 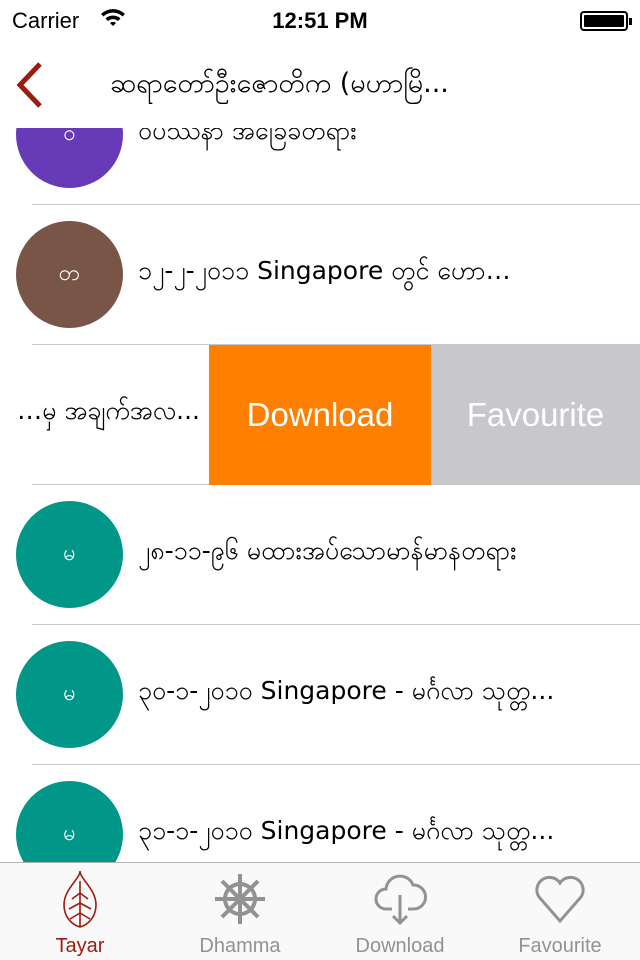 I want to click on back-chevron-icon, so click(x=32, y=85).